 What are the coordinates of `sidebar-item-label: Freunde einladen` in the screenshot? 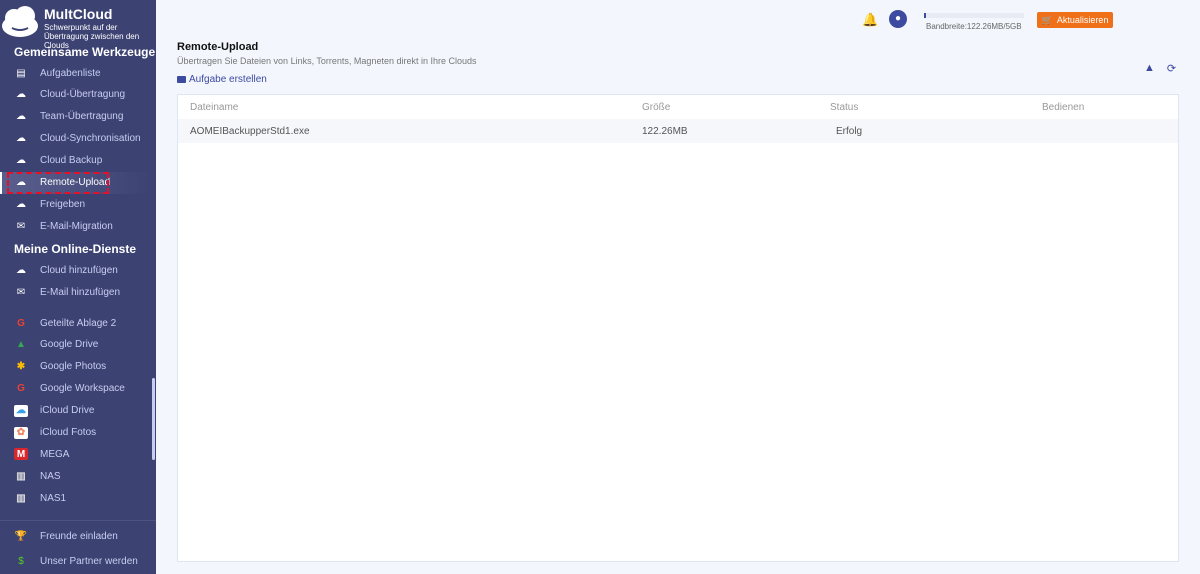 It's located at (79, 536).